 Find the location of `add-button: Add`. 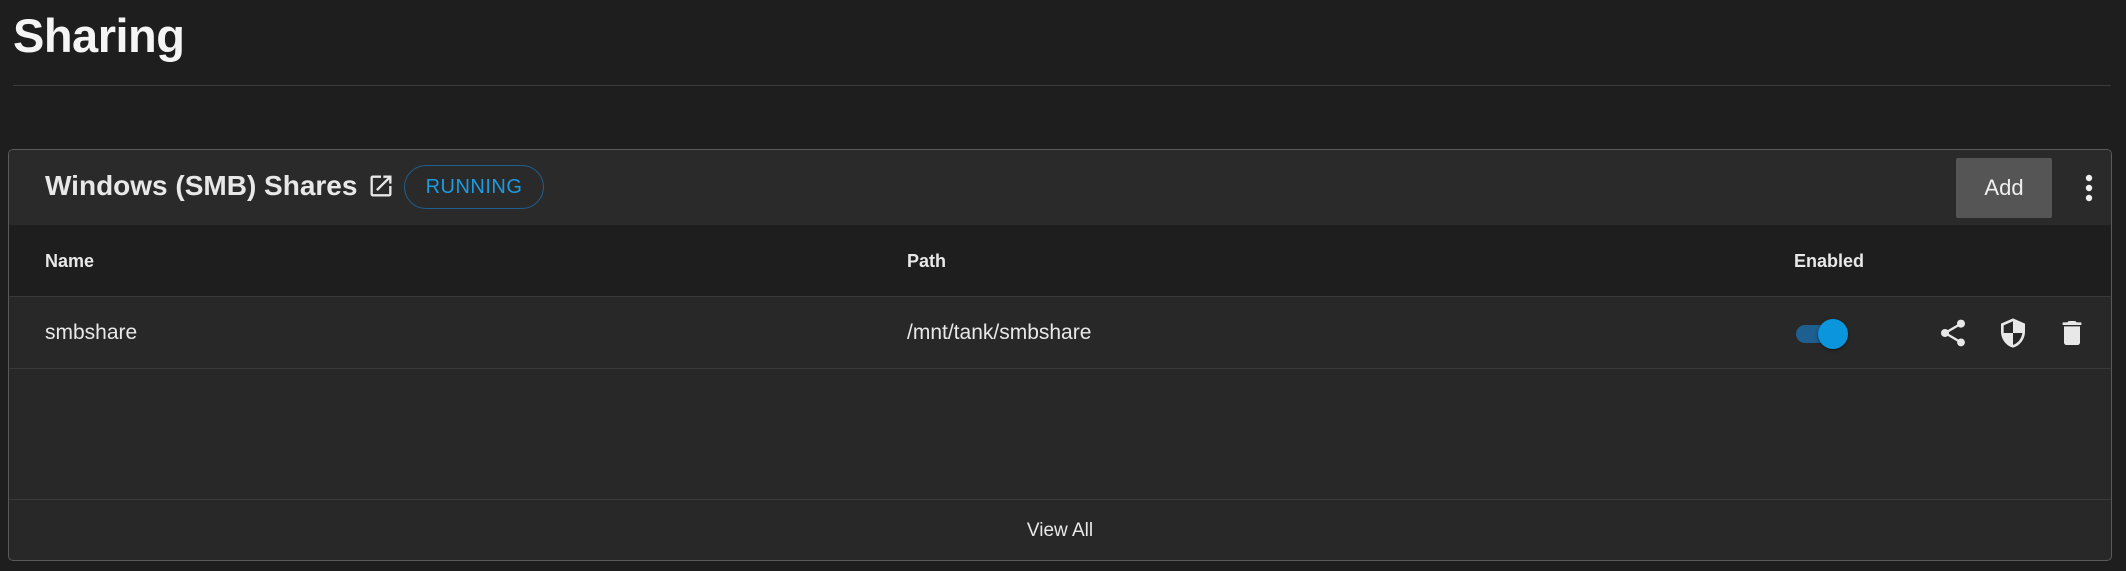

add-button: Add is located at coordinates (2004, 188).